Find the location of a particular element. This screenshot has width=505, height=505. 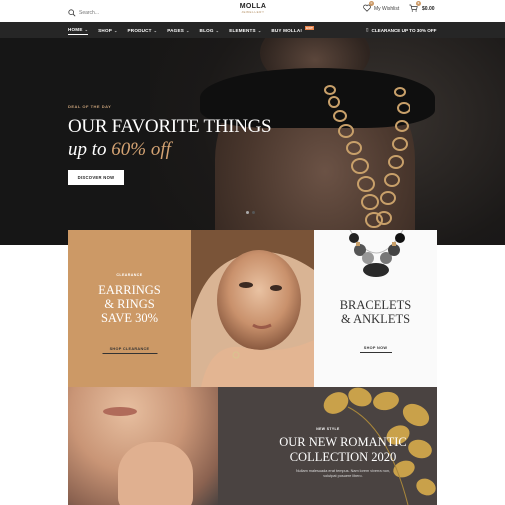

nav-item-label: PAGES is located at coordinates (175, 30).